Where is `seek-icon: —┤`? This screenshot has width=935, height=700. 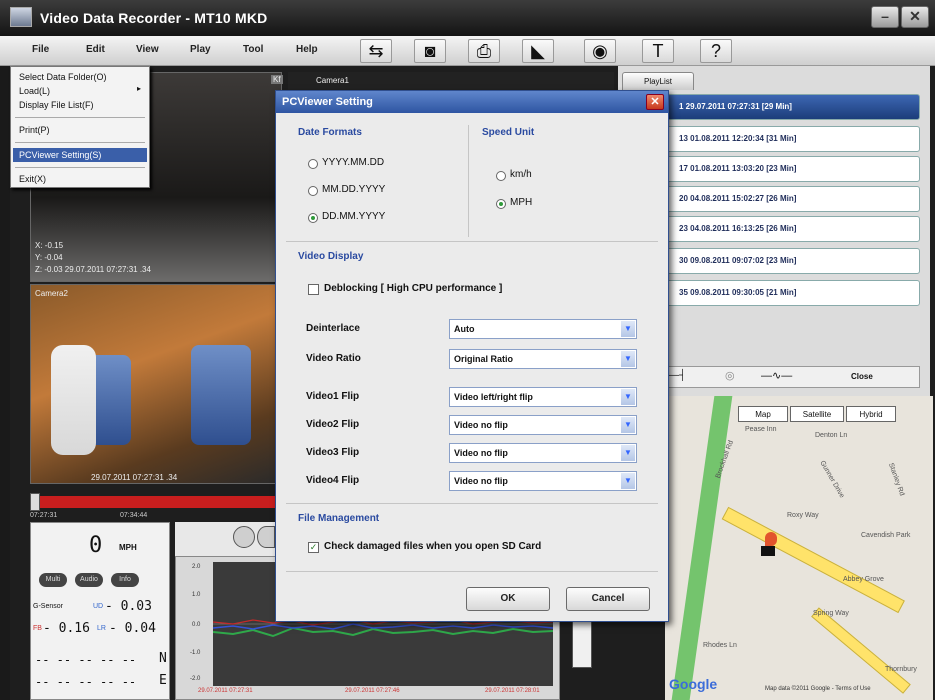 seek-icon: —┤ is located at coordinates (677, 375).